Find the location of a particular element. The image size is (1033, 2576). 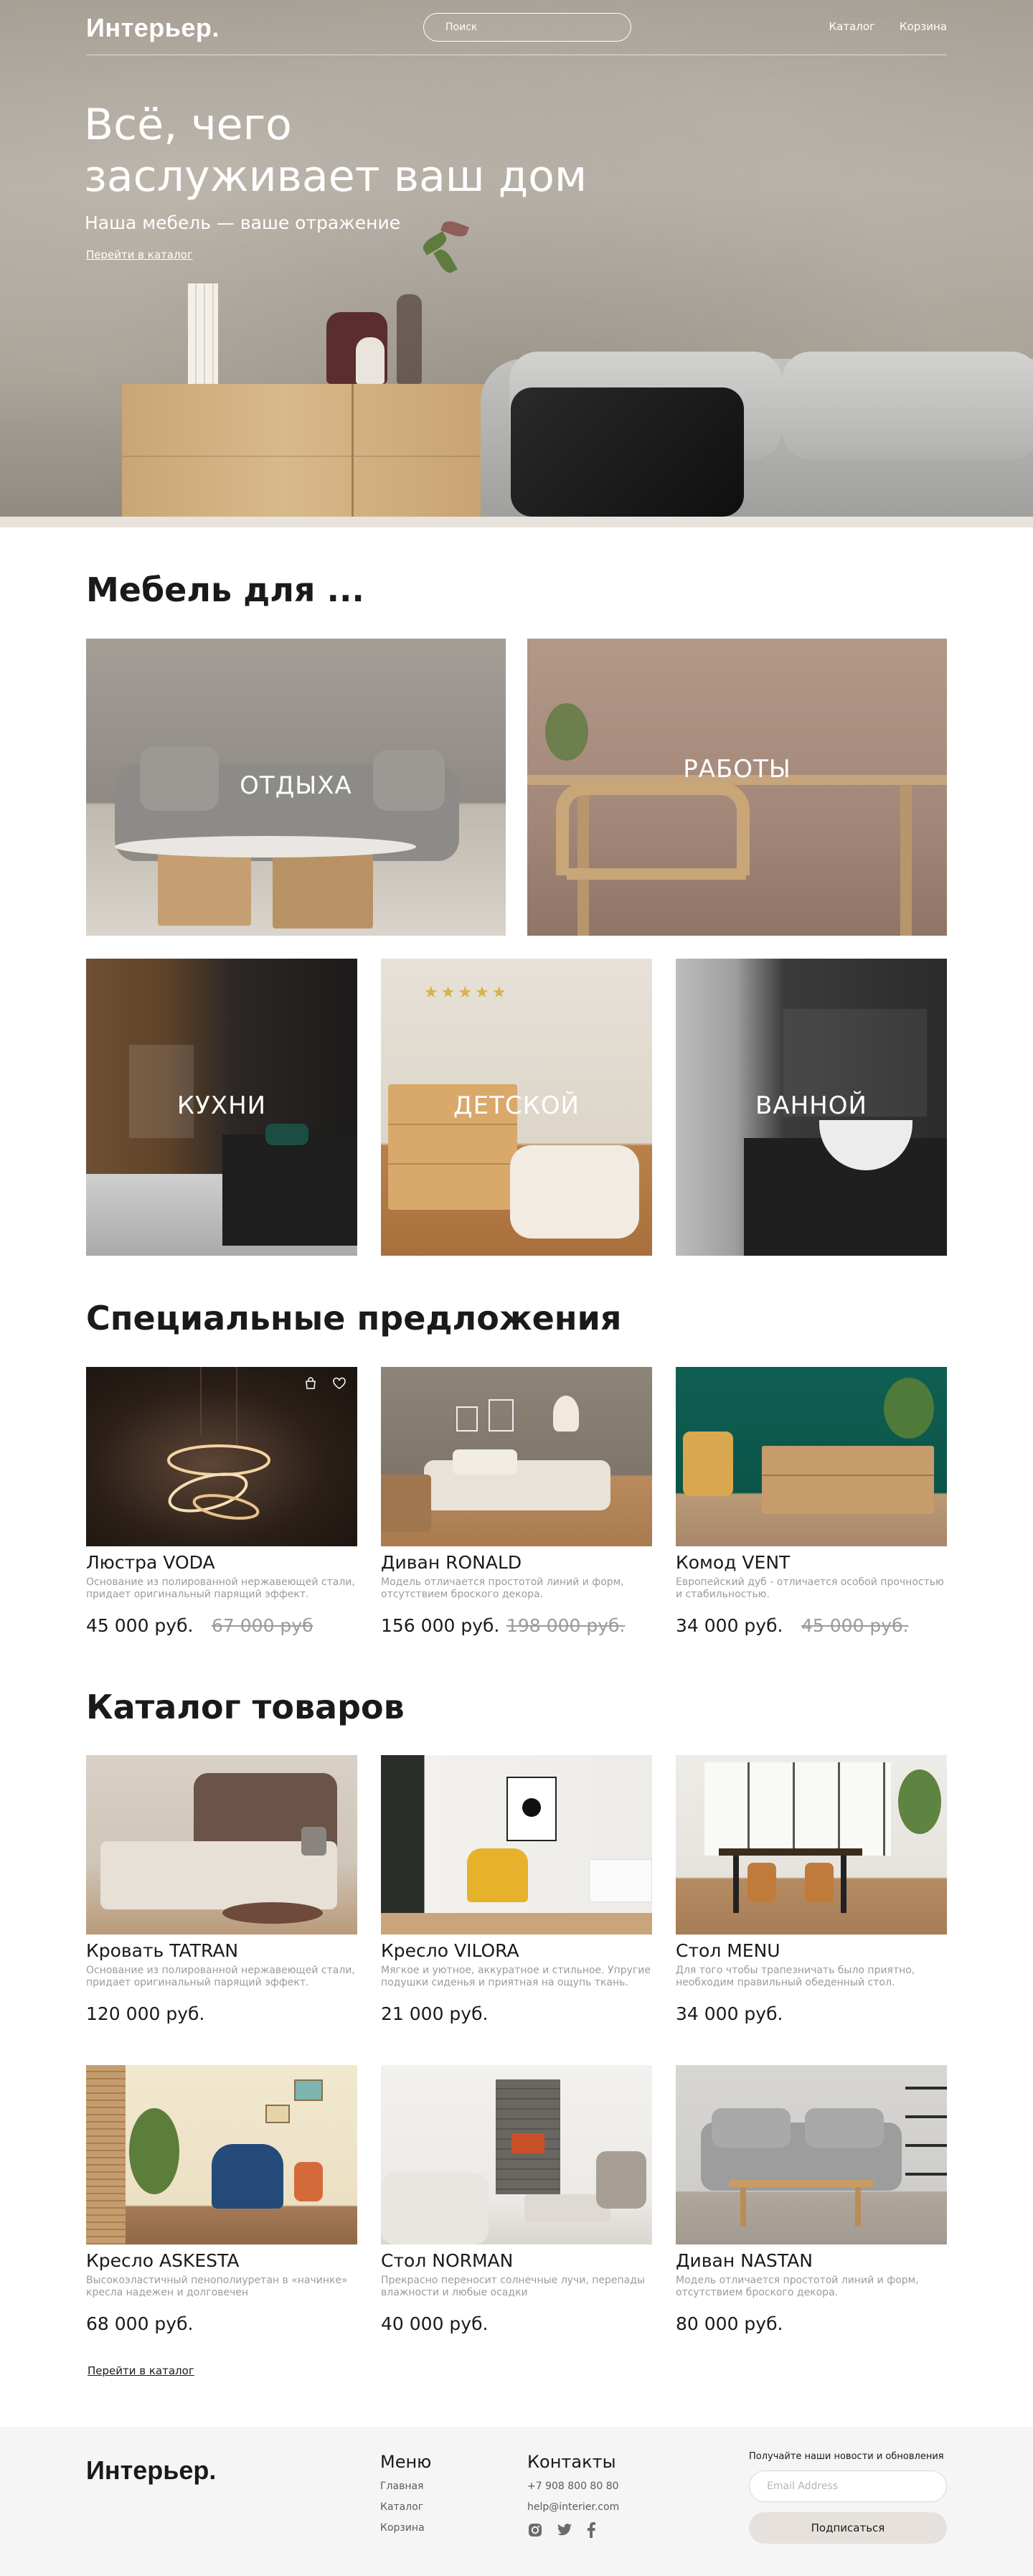

footer-menu: Меню Главная Каталог Корзина is located at coordinates (405, 2497).